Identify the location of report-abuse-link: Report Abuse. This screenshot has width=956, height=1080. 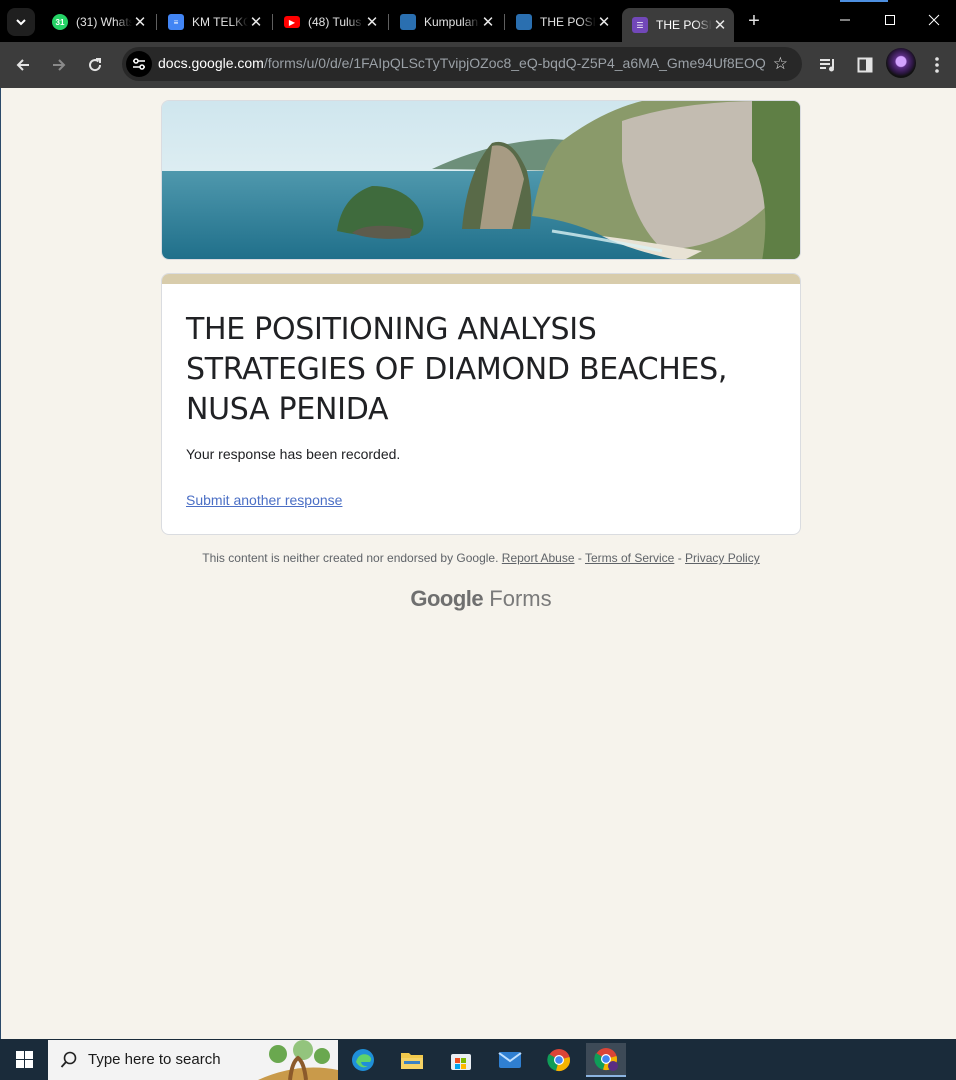
(538, 558).